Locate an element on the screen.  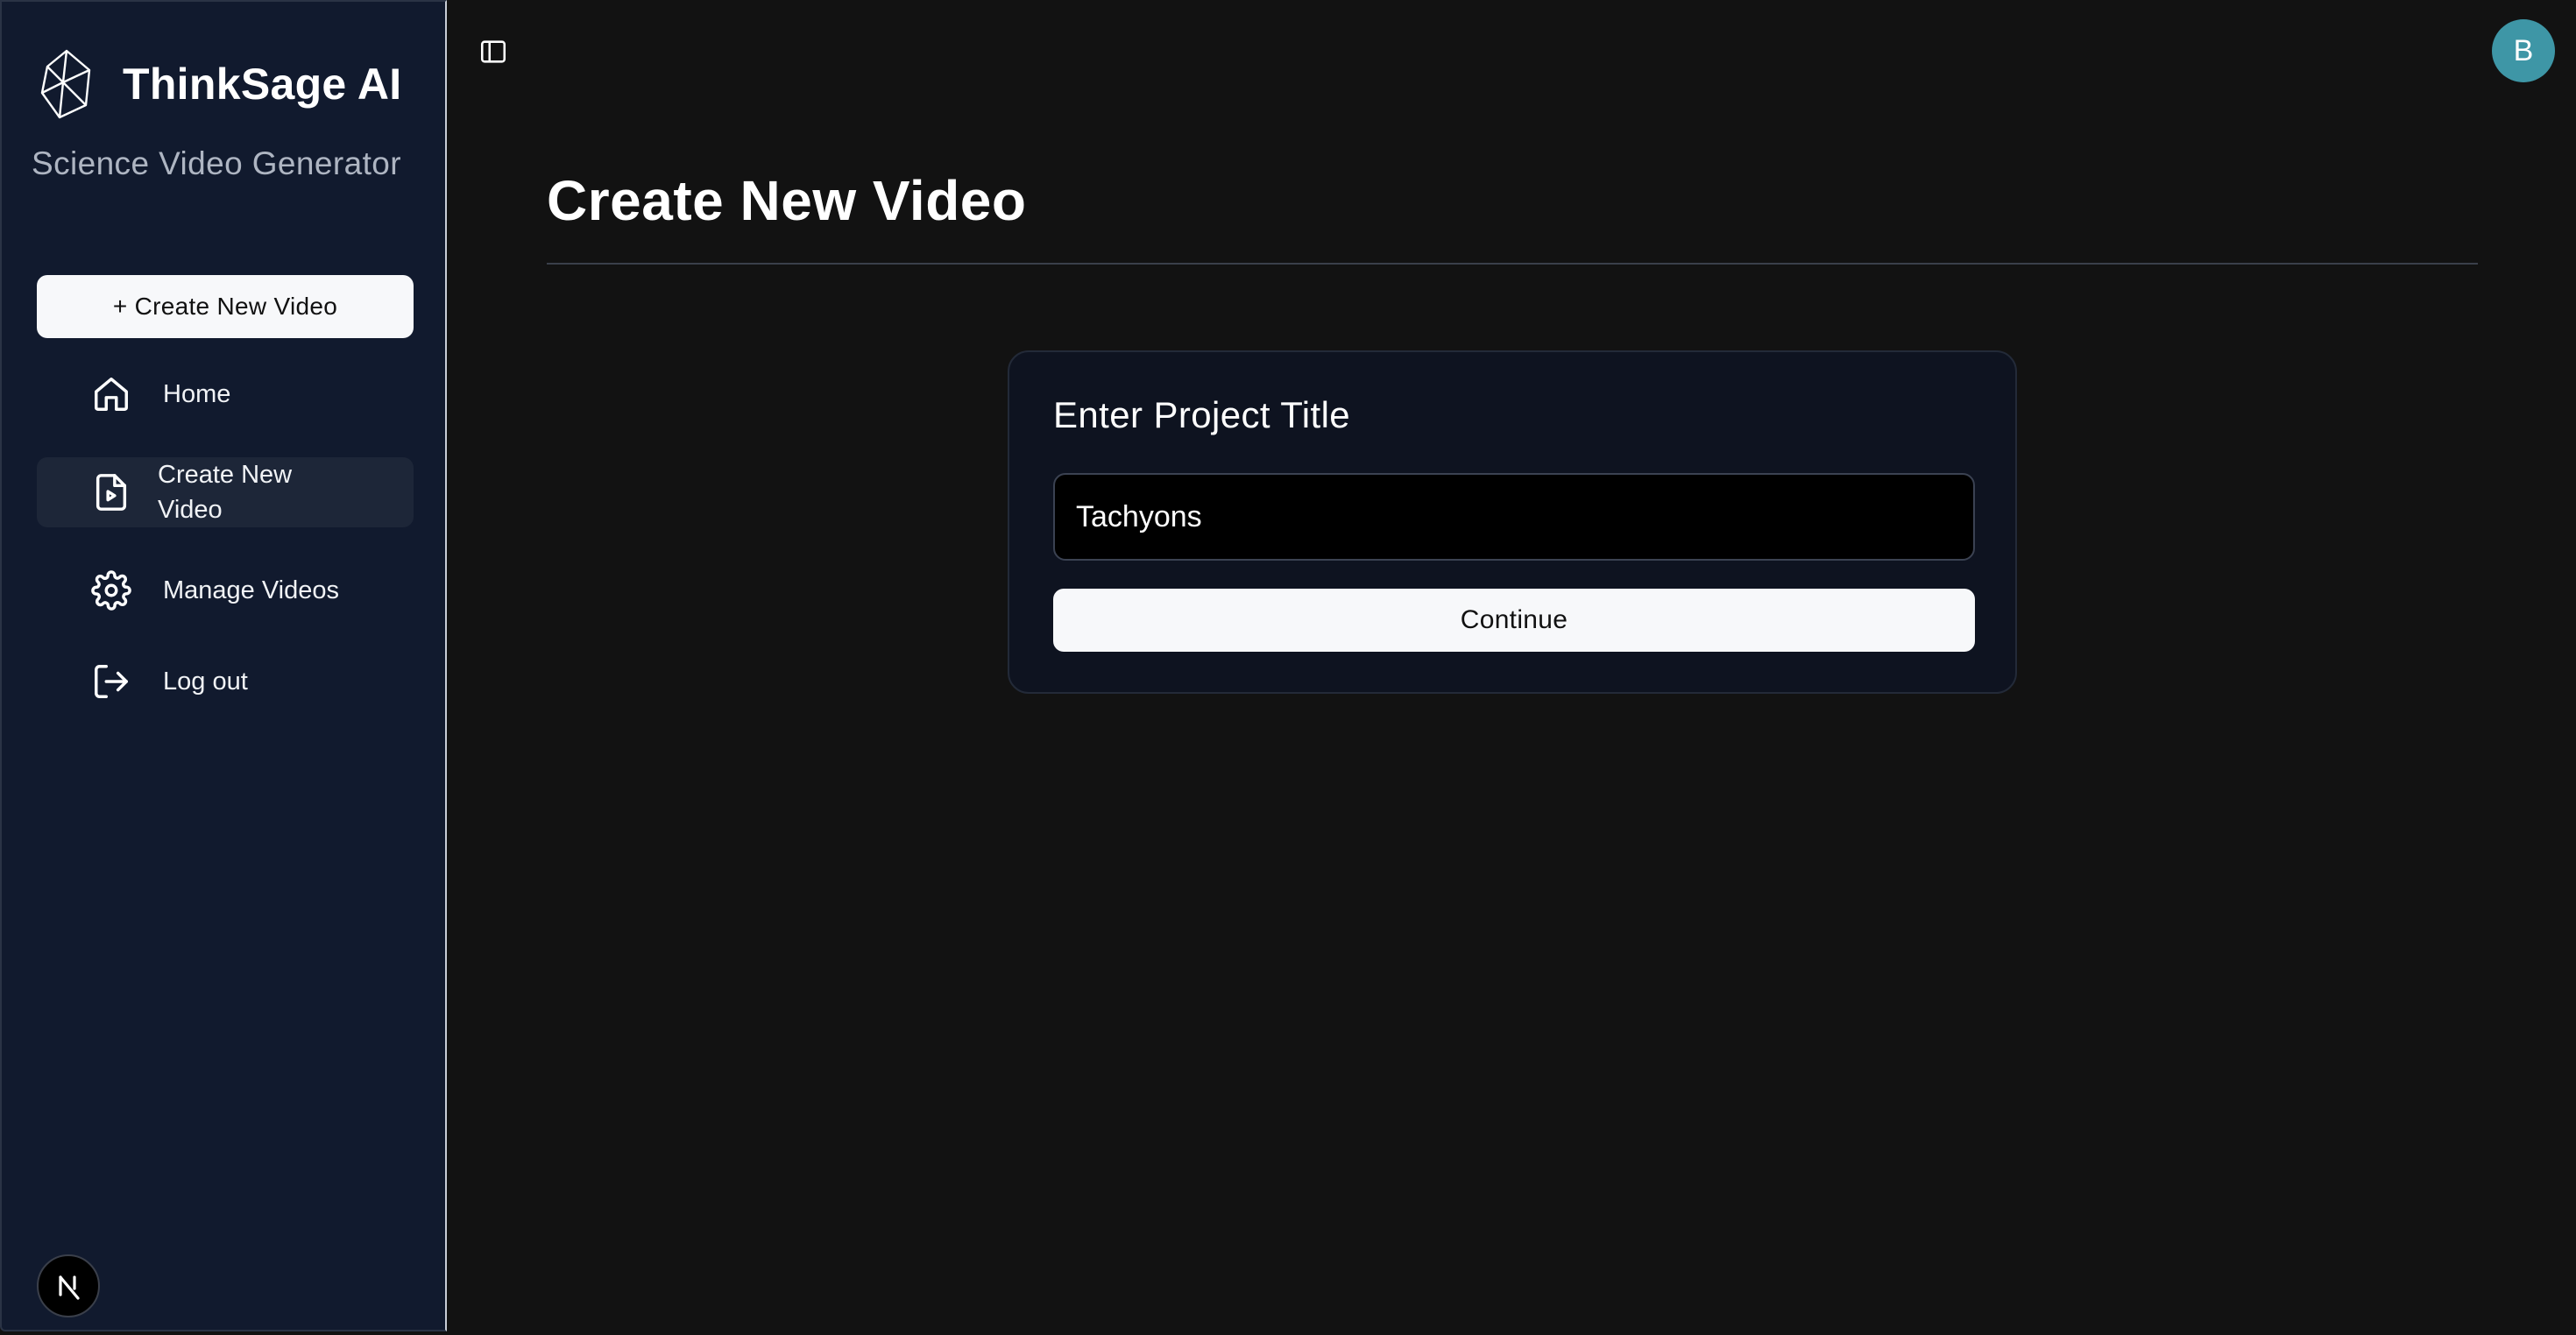
sidebar-item-label: Home is located at coordinates (197, 394).